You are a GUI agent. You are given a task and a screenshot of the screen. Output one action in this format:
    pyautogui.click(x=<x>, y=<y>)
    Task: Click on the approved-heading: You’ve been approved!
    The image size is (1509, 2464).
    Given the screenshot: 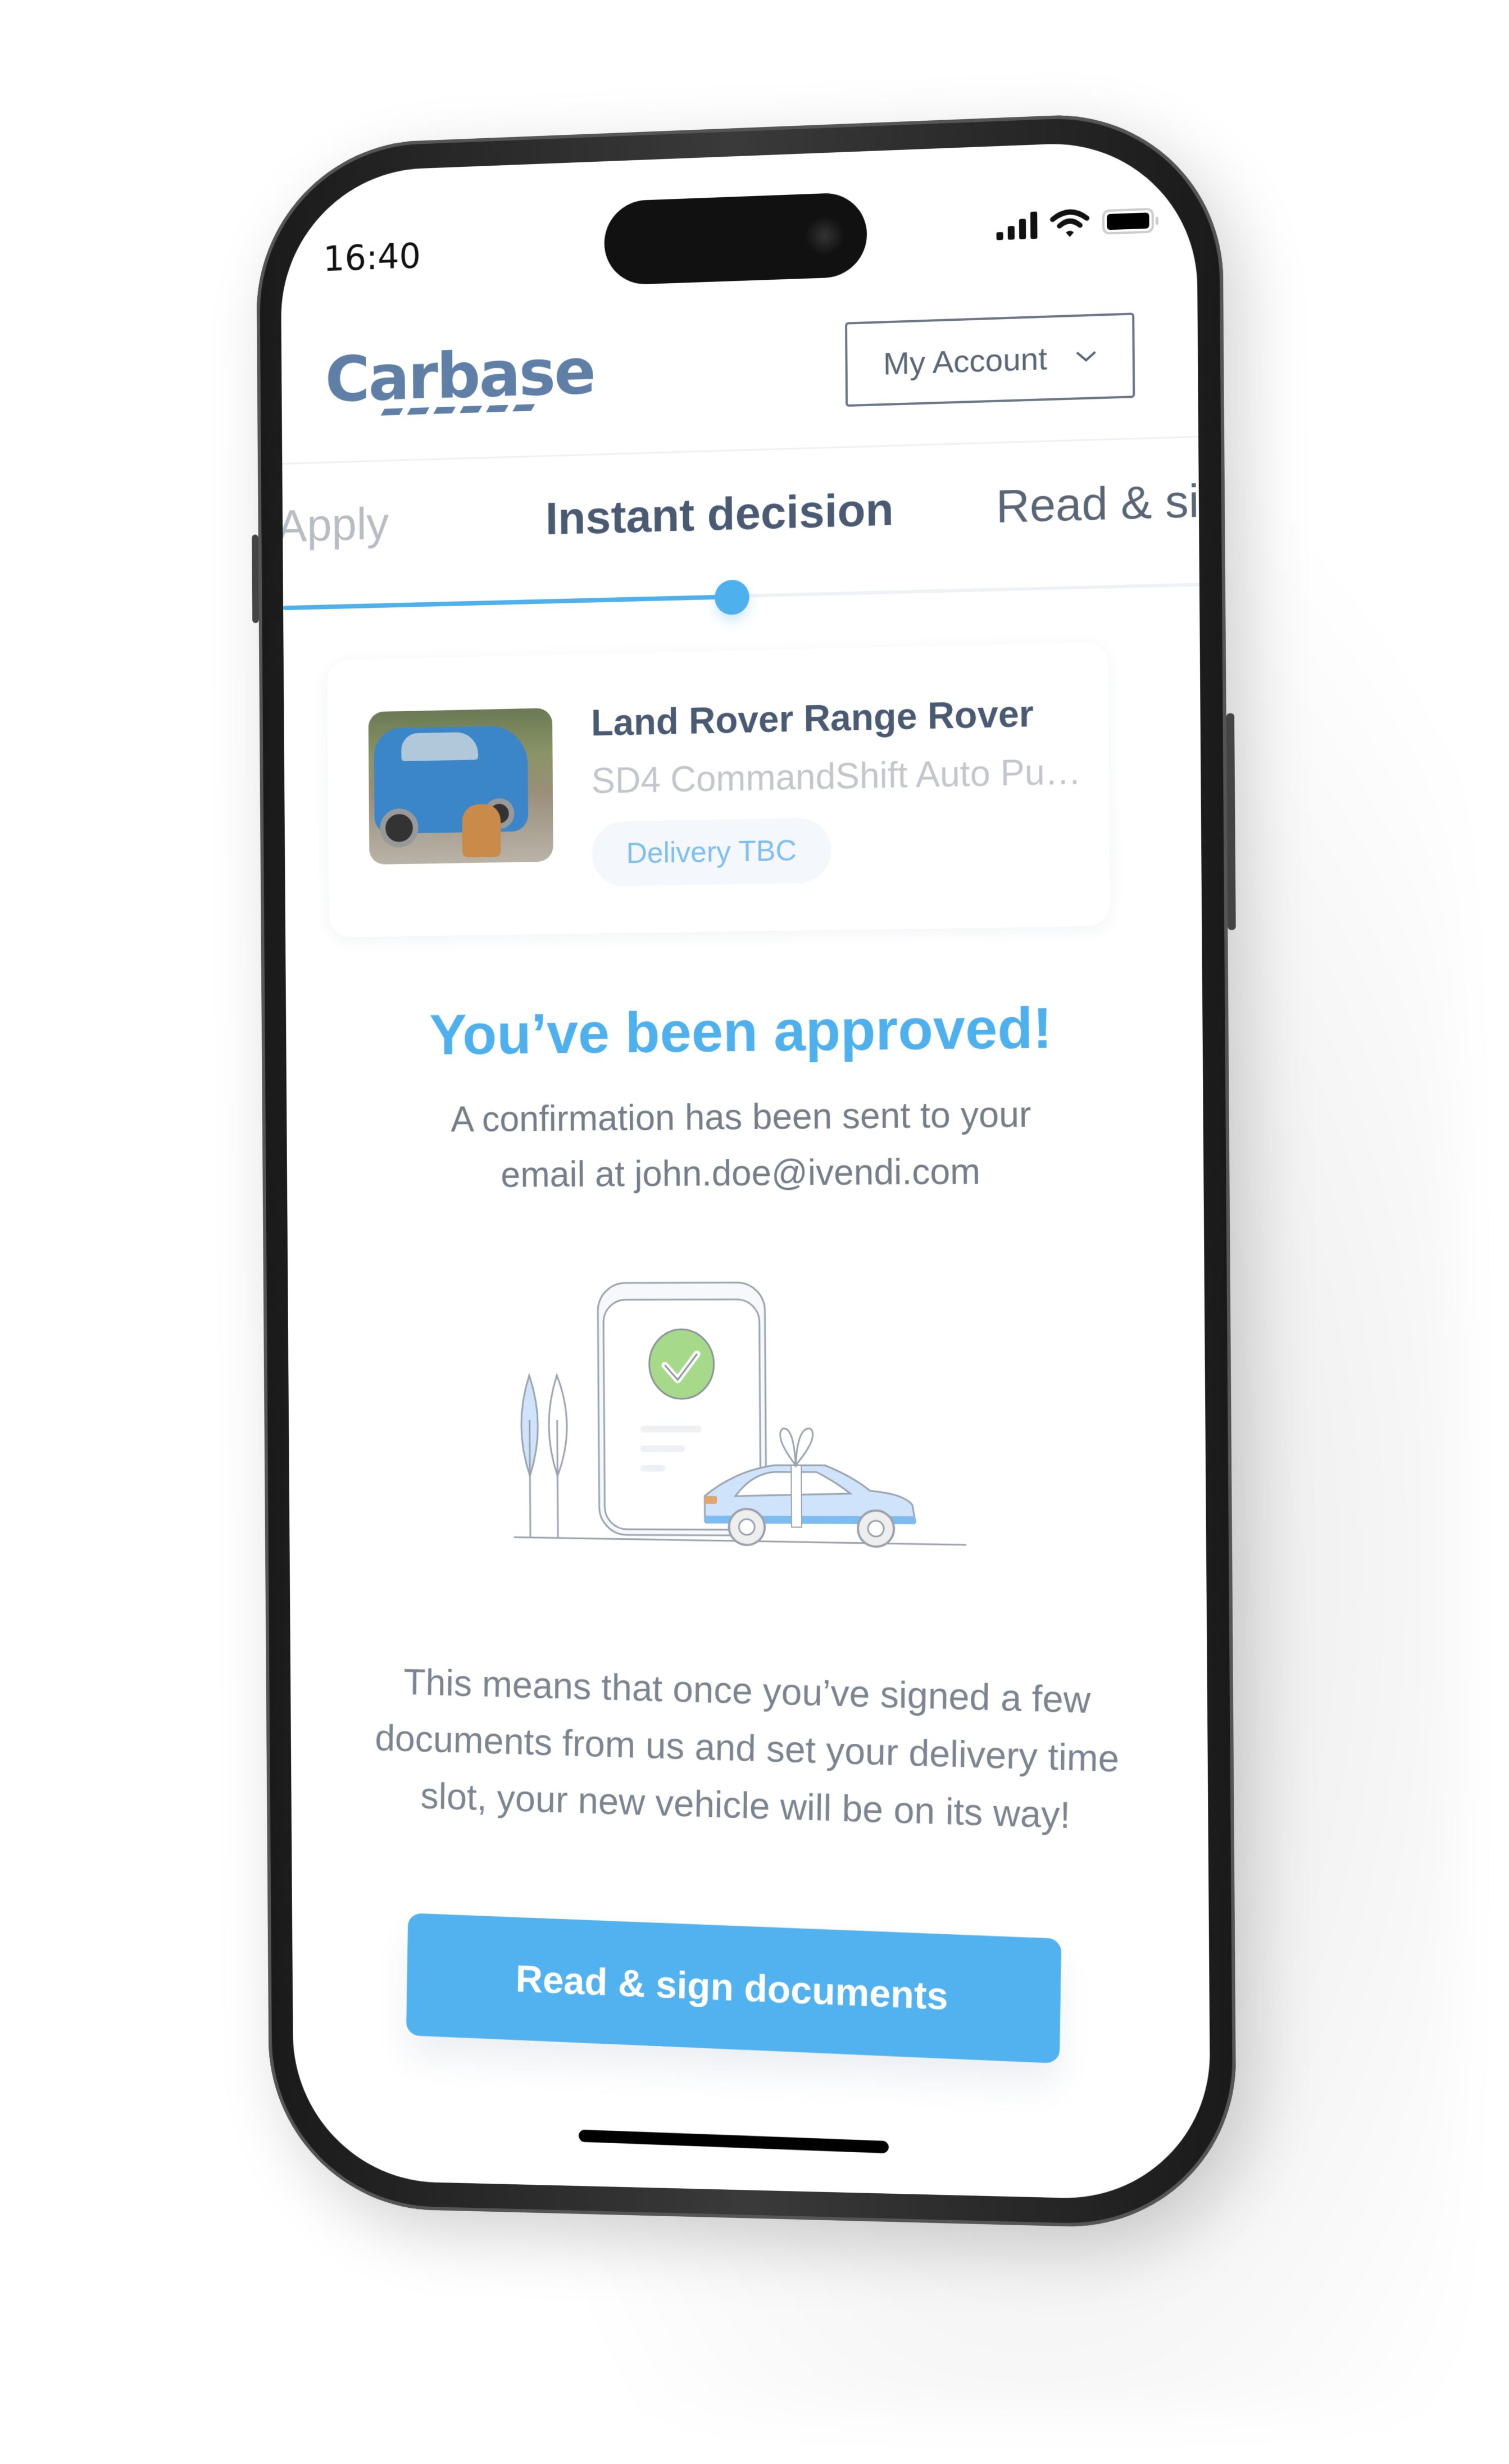 What is the action you would take?
    pyautogui.click(x=741, y=1031)
    